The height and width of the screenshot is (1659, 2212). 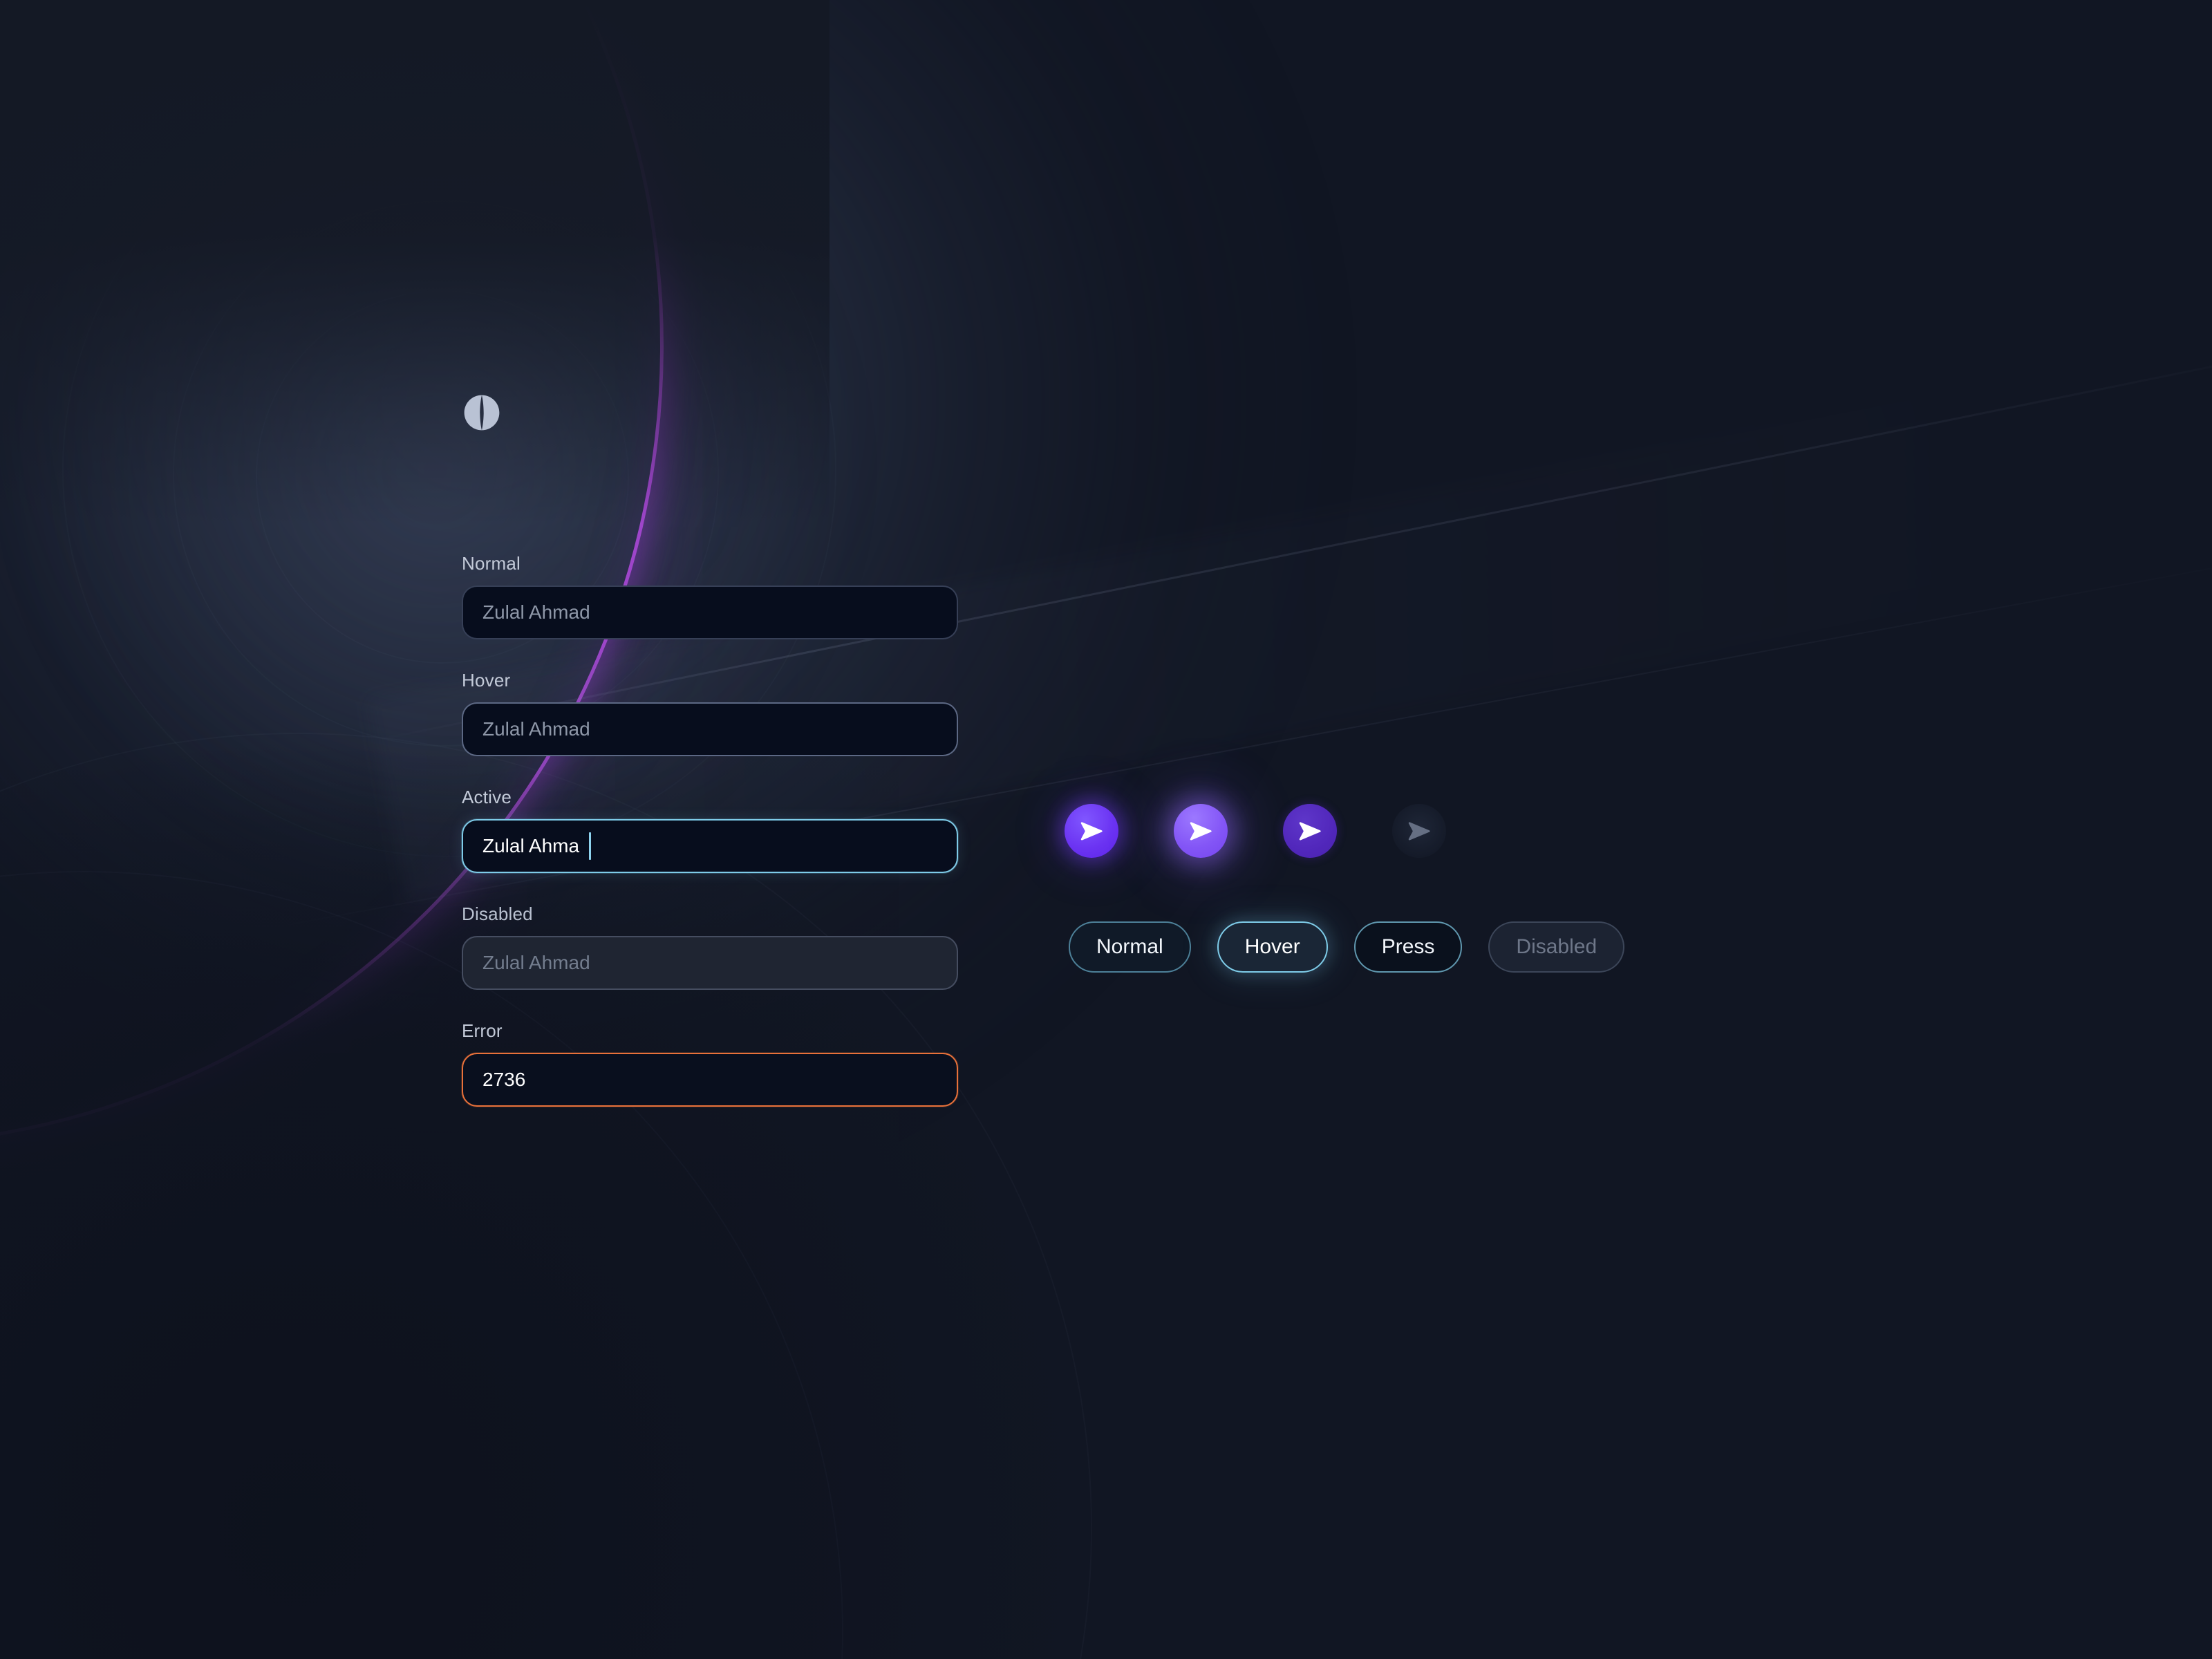 What do you see at coordinates (482, 413) in the screenshot?
I see `four-petal-logo-icon` at bounding box center [482, 413].